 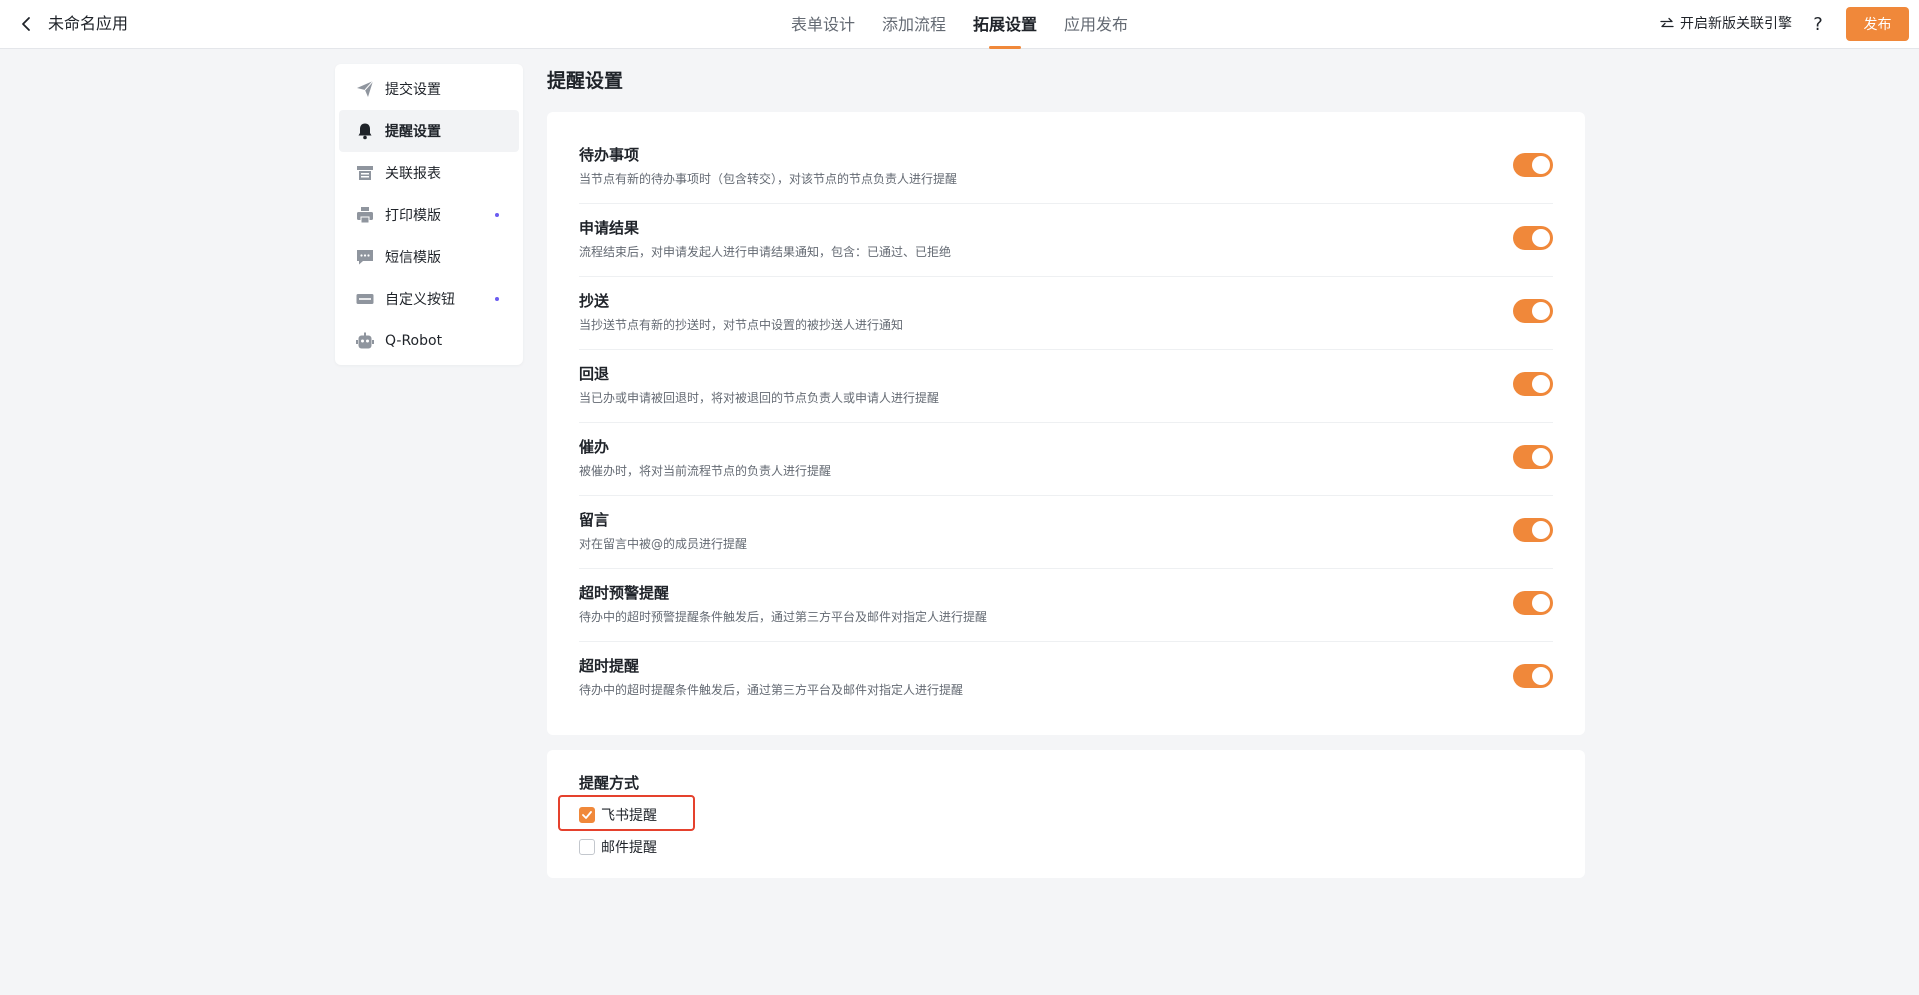 I want to click on reminder-row-return: 回退 当已办或申请被回退时，将对被退回的节点负责人或申请人进行提醒, so click(x=1066, y=386).